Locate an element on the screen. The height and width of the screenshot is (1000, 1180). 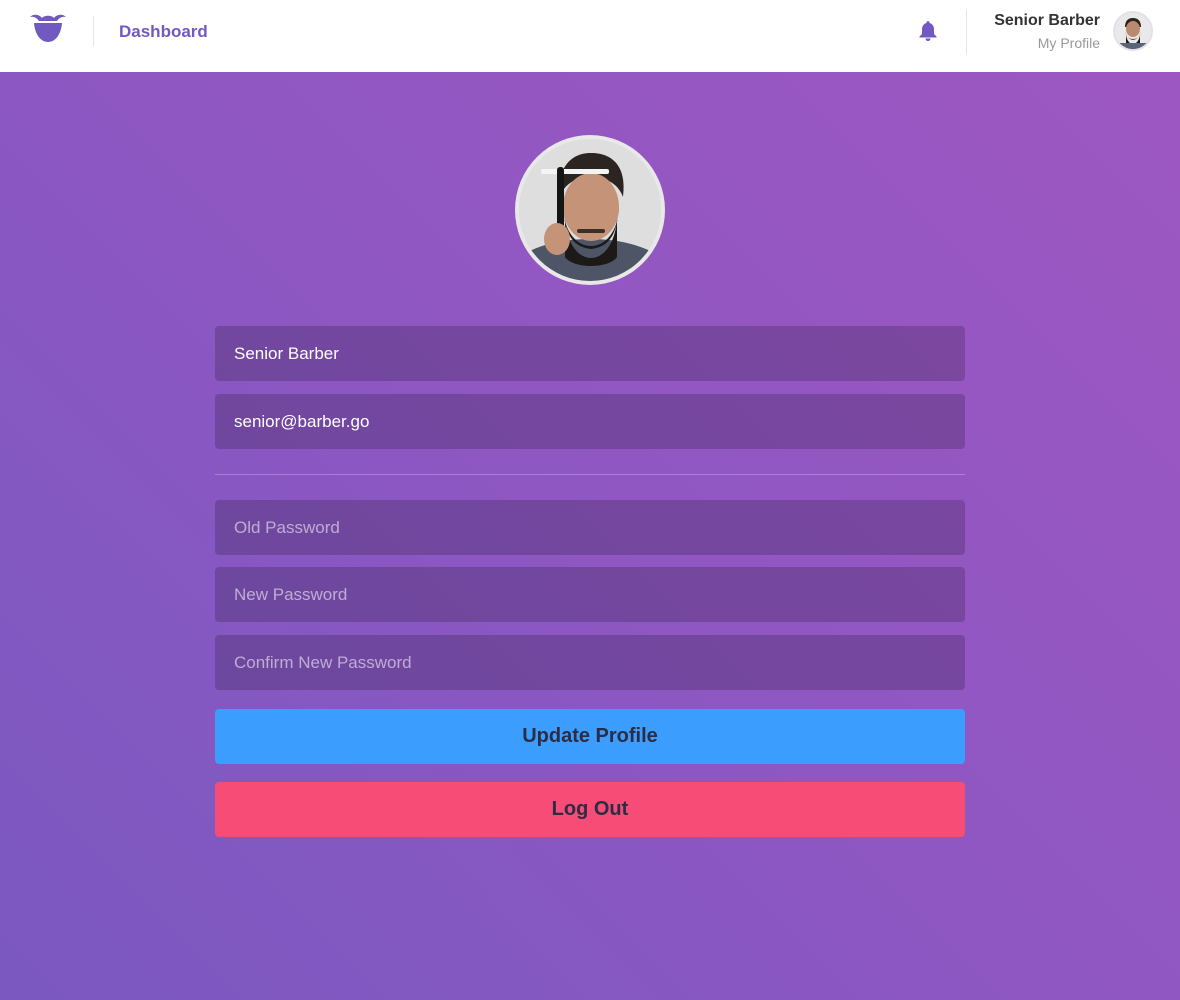
confirm-password-field is located at coordinates (590, 662).